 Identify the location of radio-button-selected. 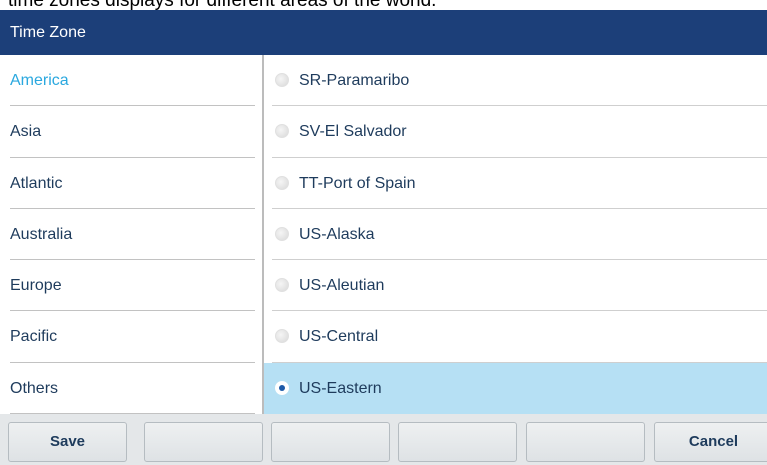
(282, 387).